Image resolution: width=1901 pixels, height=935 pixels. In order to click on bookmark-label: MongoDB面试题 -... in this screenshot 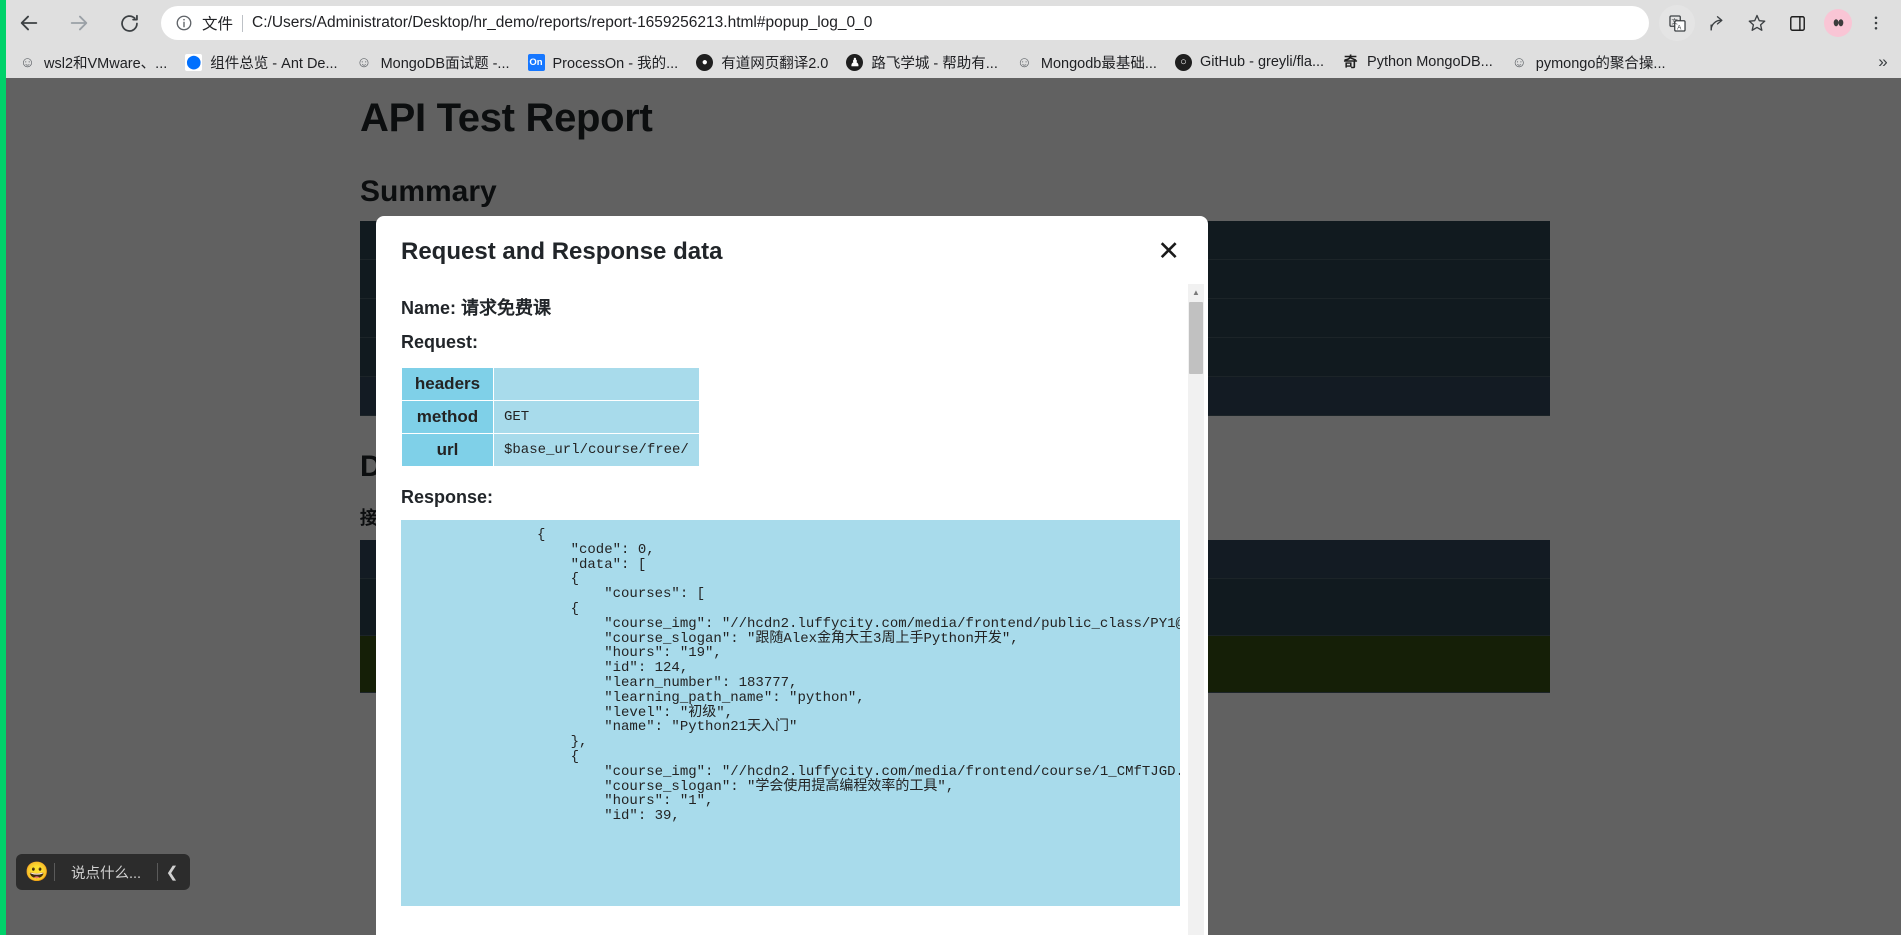, I will do `click(445, 63)`.